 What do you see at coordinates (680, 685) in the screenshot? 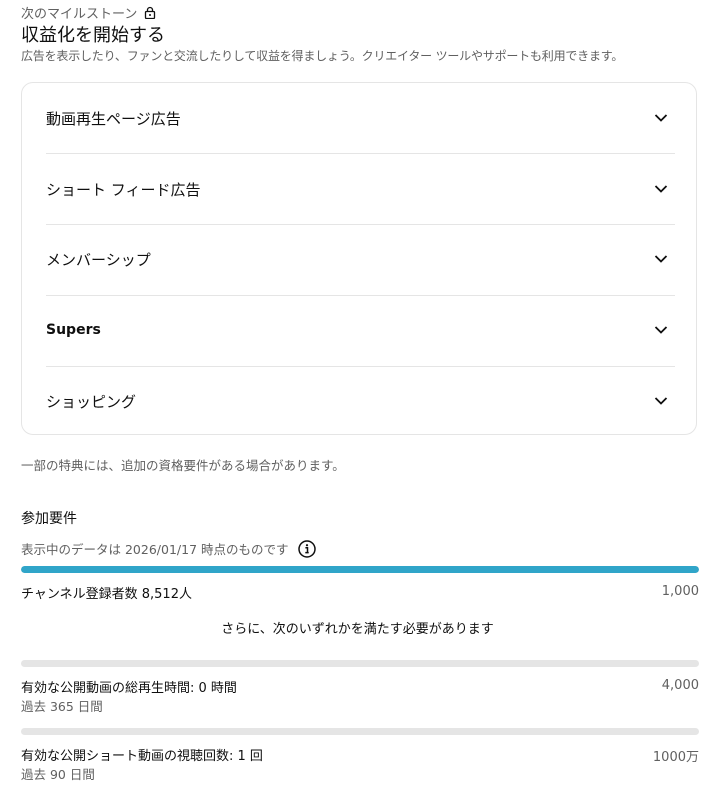
I see `watch-hours-target: 4,000` at bounding box center [680, 685].